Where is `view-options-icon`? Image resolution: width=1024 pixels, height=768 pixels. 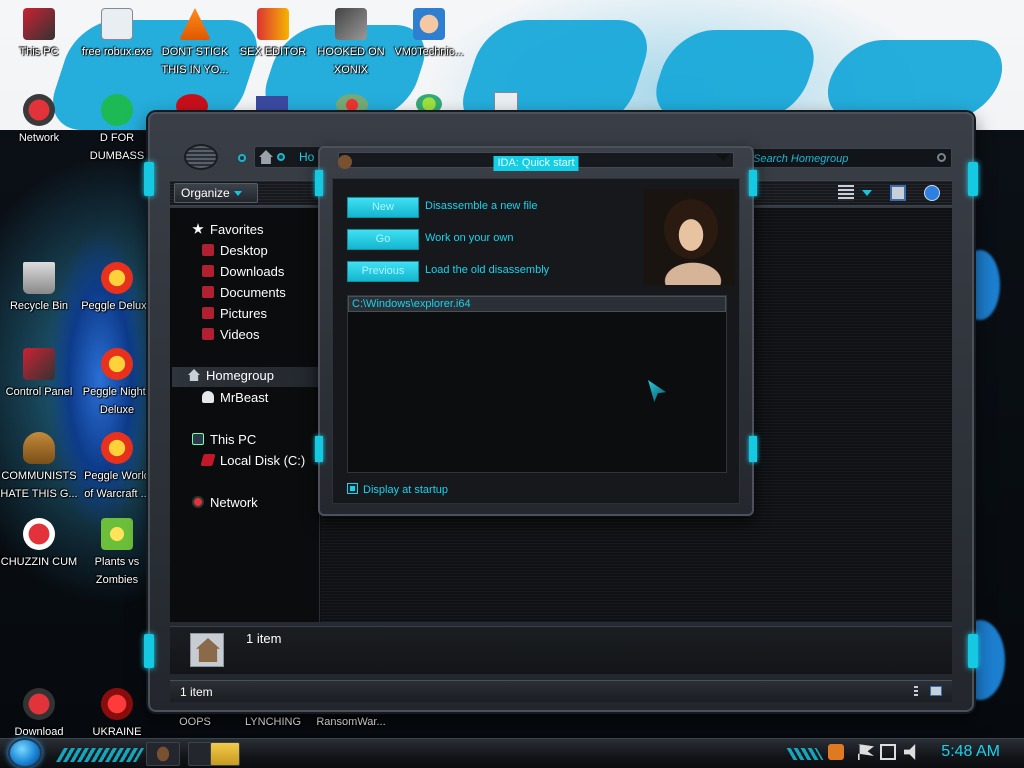 view-options-icon is located at coordinates (846, 193).